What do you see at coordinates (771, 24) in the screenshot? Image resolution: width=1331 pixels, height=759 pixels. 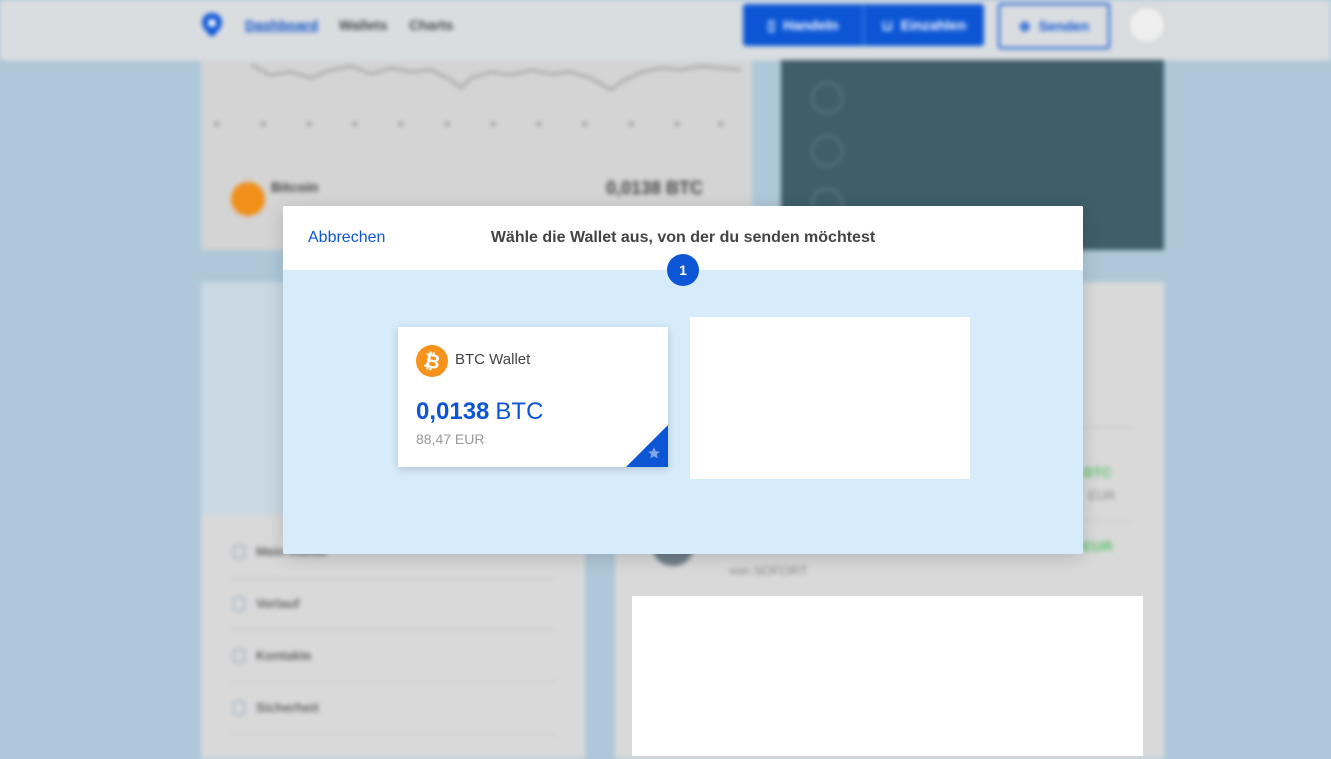 I see `trade-icon: ▯` at bounding box center [771, 24].